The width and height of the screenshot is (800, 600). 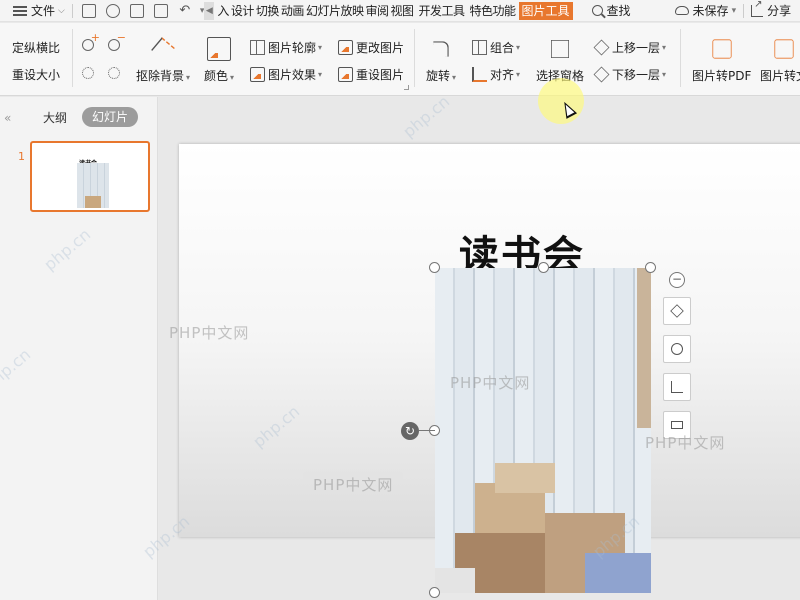 I want to click on slide-title: 读书会, so click(x=522, y=250).